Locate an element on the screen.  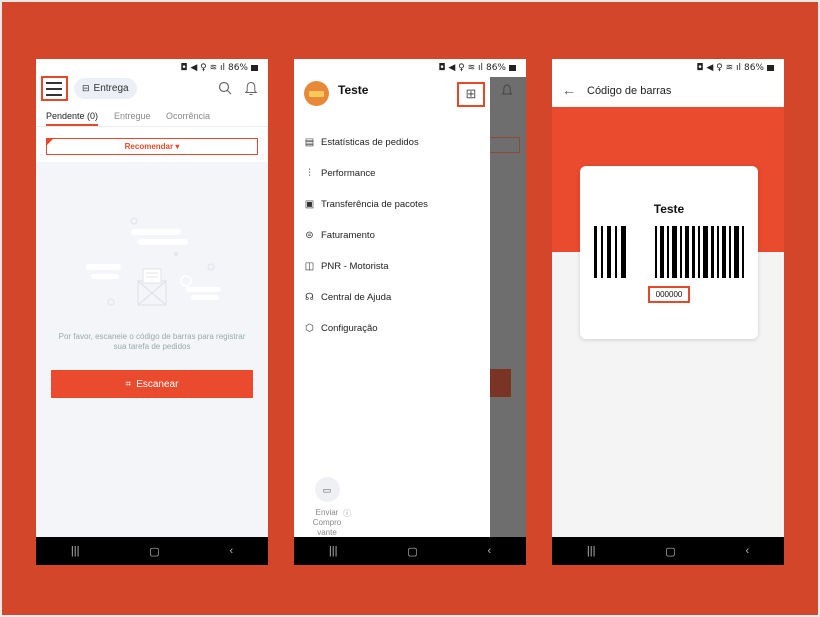
barcode-number: 000000 is located at coordinates (669, 294).